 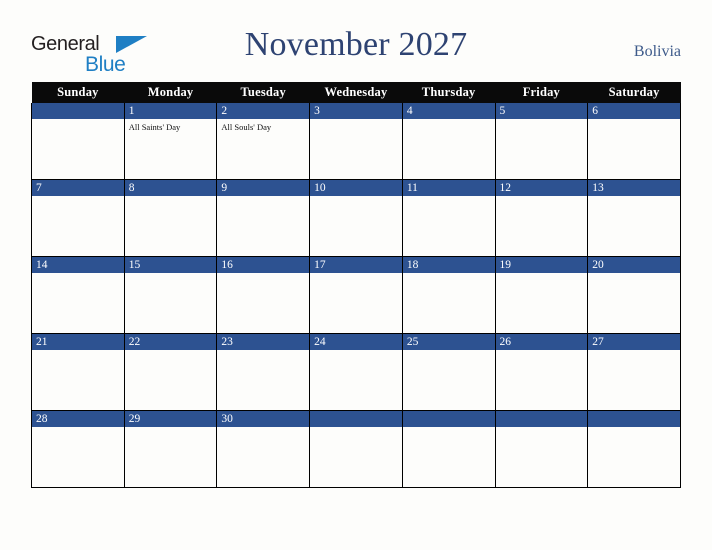 What do you see at coordinates (170, 295) in the screenshot?
I see `calendar-day-cell: 15` at bounding box center [170, 295].